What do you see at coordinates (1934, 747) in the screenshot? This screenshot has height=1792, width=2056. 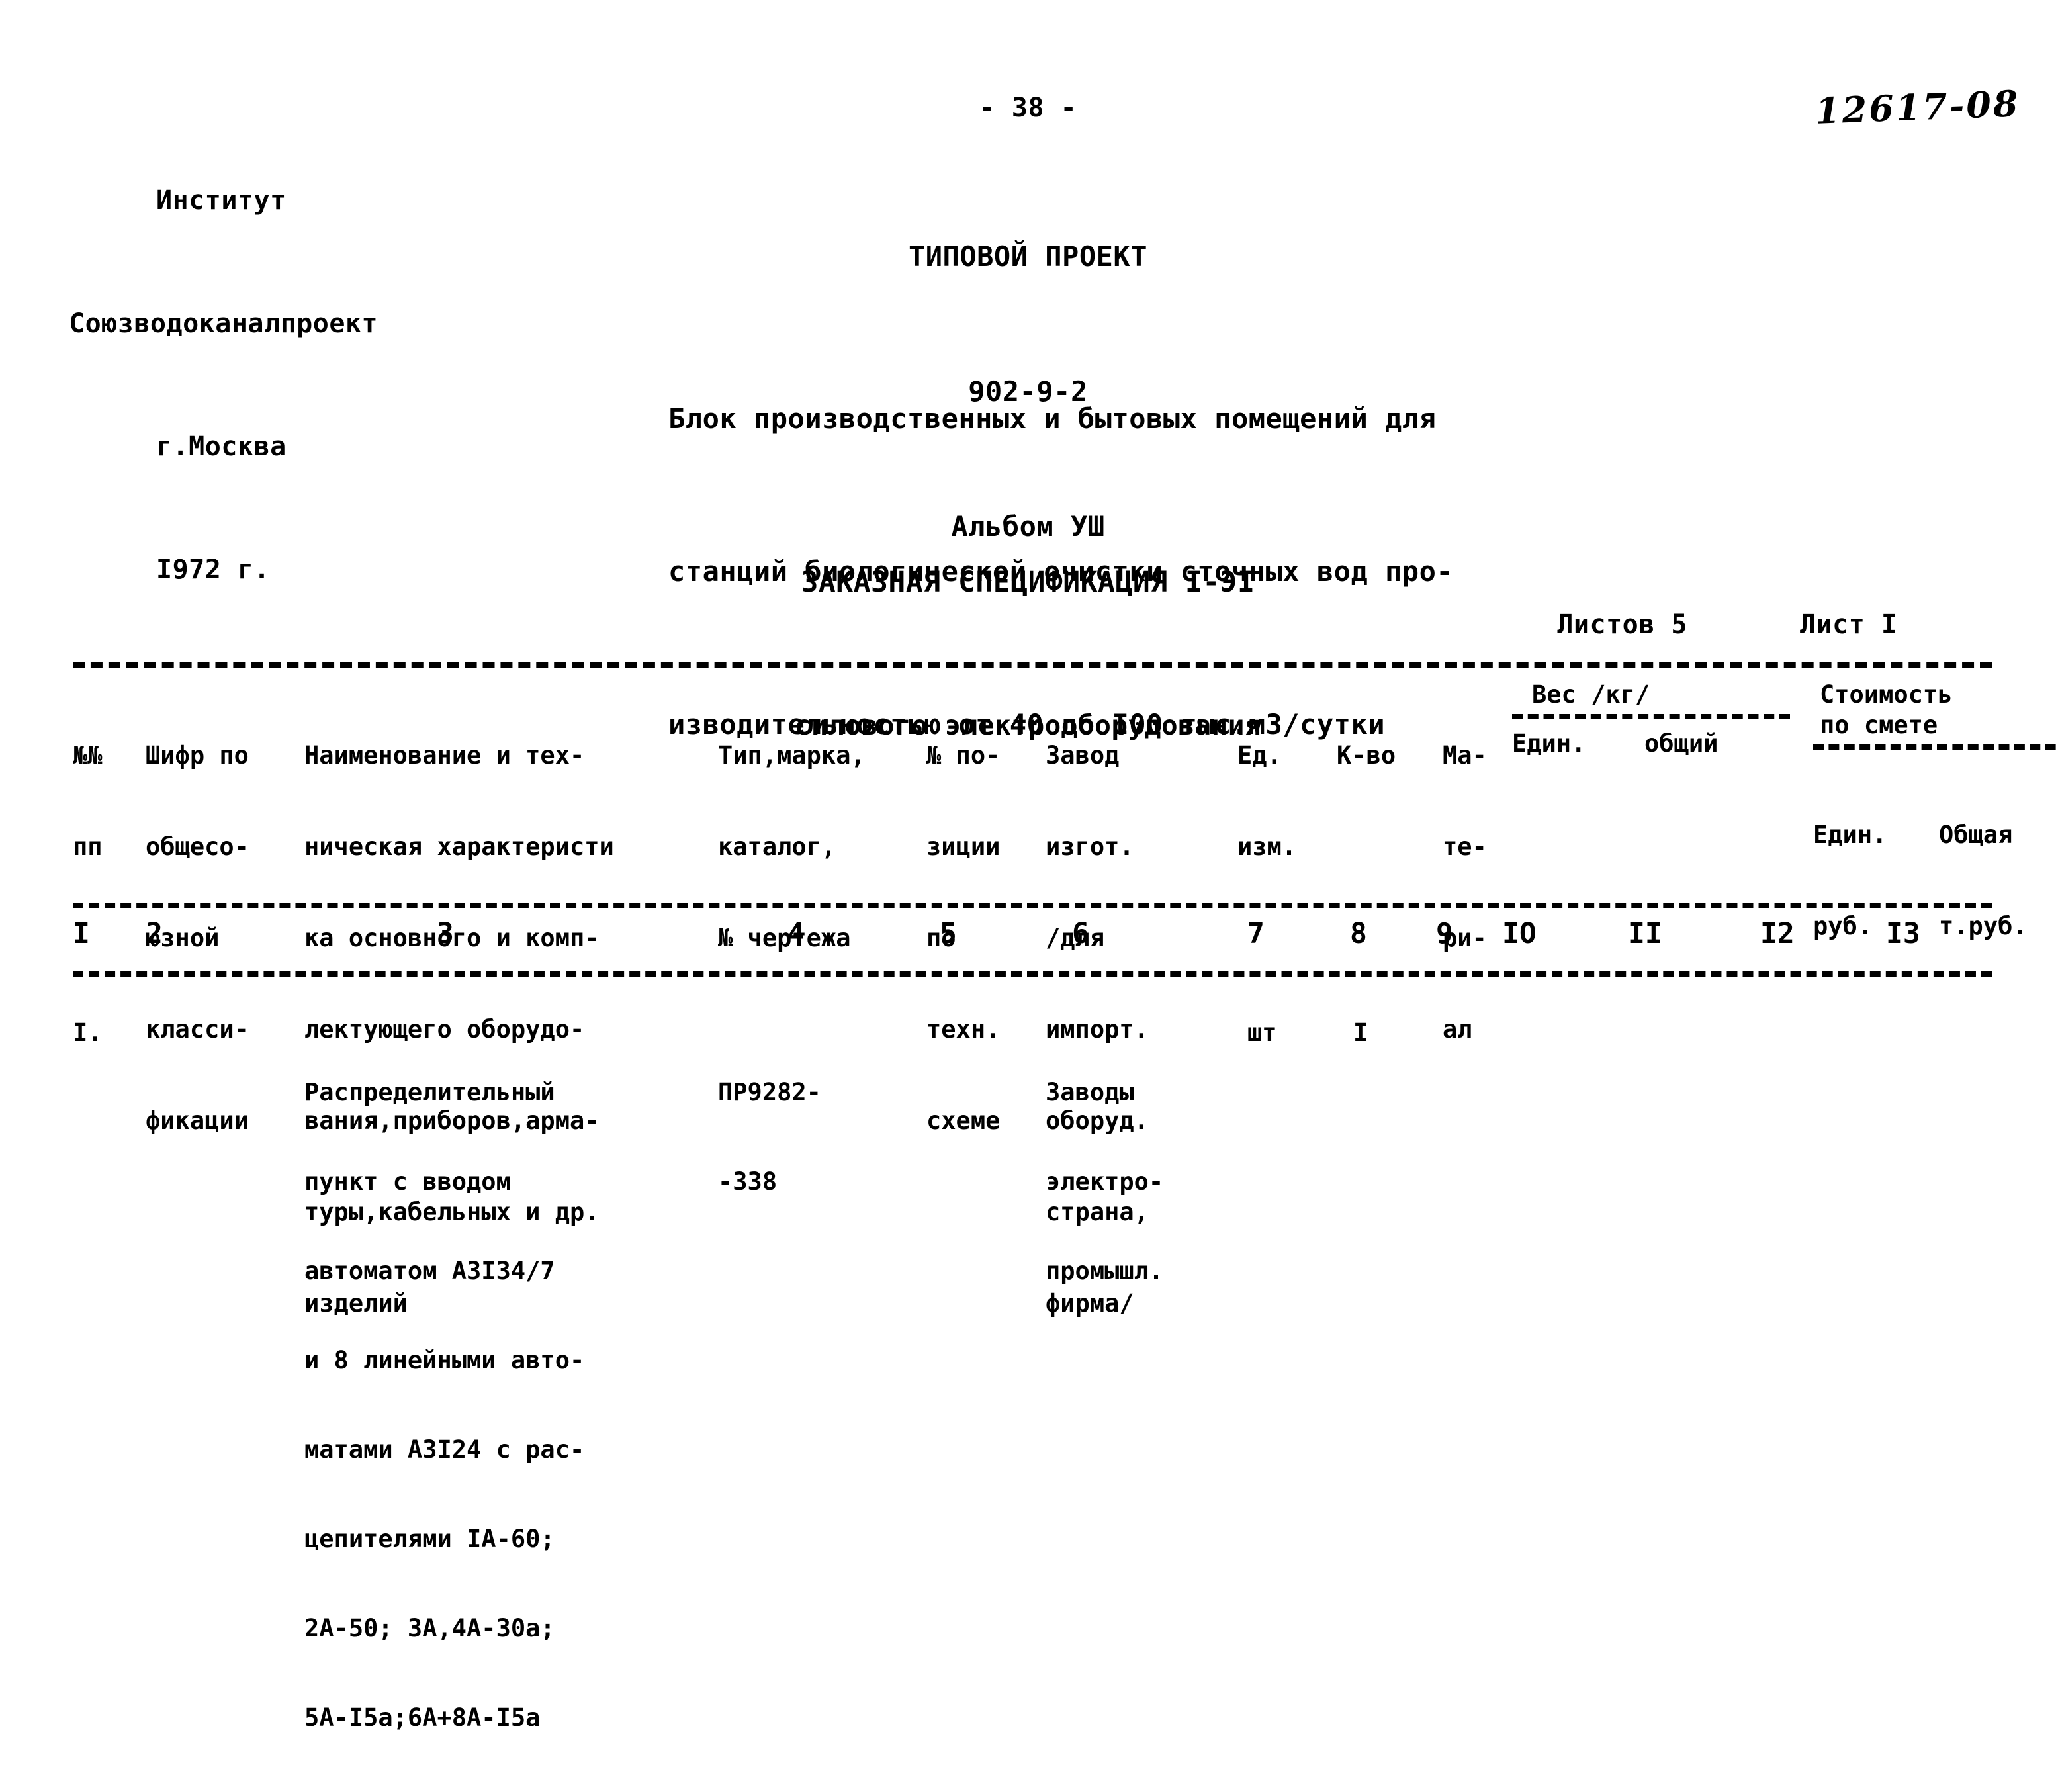 I see `cost-group-rule` at bounding box center [1934, 747].